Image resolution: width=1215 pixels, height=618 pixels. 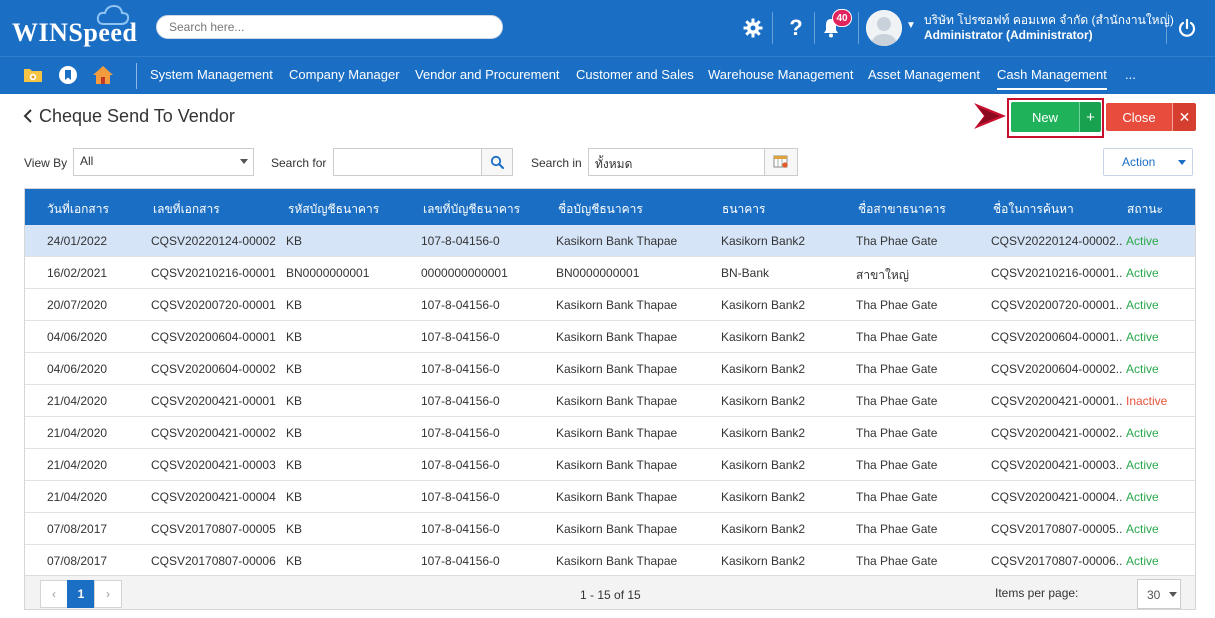 What do you see at coordinates (924, 74) in the screenshot?
I see `menu-asset-management: Asset Management` at bounding box center [924, 74].